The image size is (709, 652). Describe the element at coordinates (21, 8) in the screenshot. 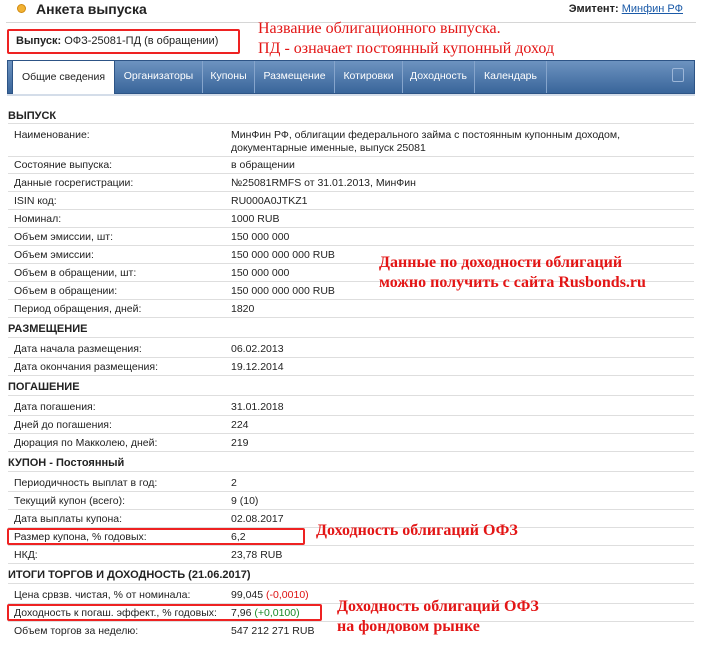

I see `bullet-icon` at that location.